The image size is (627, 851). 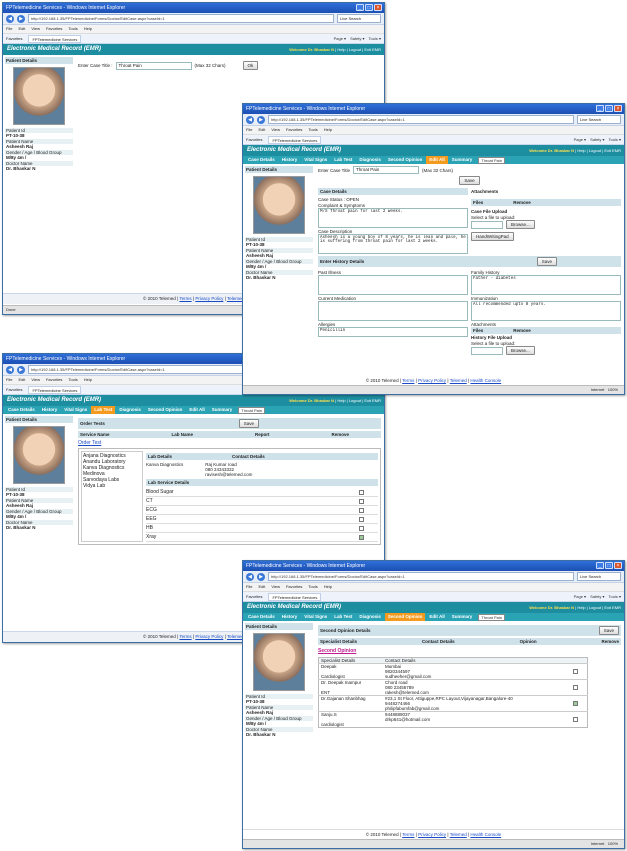 What do you see at coordinates (492, 236) in the screenshot?
I see `handwriting-pad-button: HandWritingPad` at bounding box center [492, 236].